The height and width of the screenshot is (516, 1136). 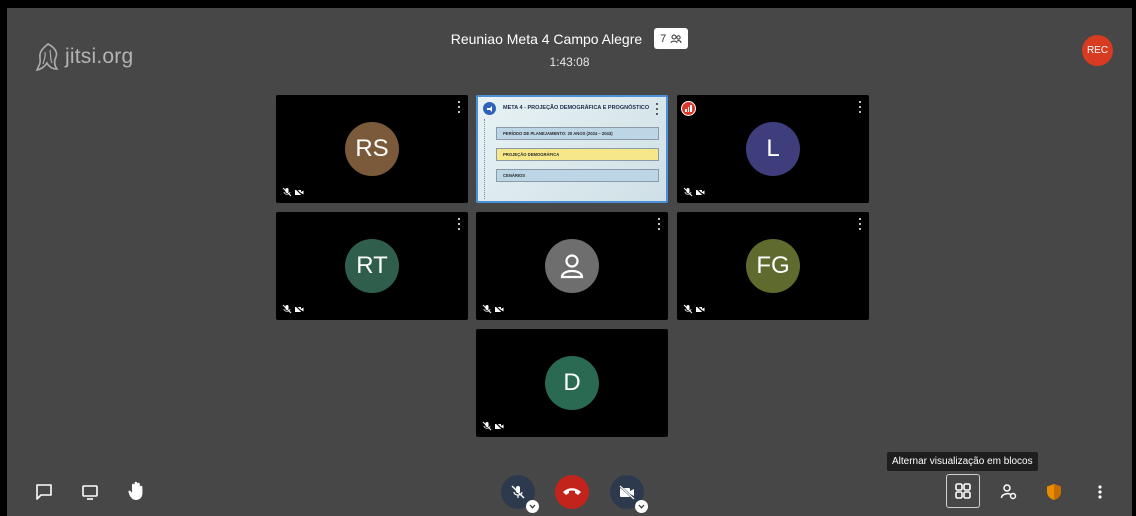 What do you see at coordinates (489, 108) in the screenshot?
I see `presenter-badge-icon` at bounding box center [489, 108].